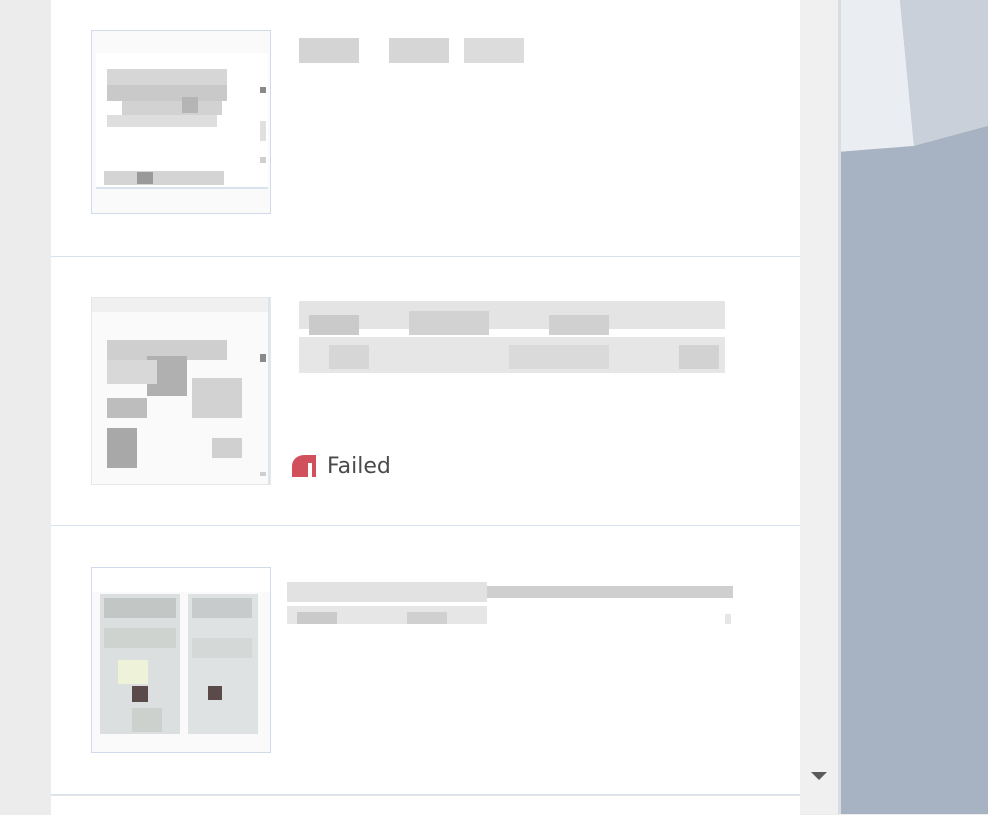  Describe the element at coordinates (25, 407) in the screenshot. I see `left-gutter` at that location.